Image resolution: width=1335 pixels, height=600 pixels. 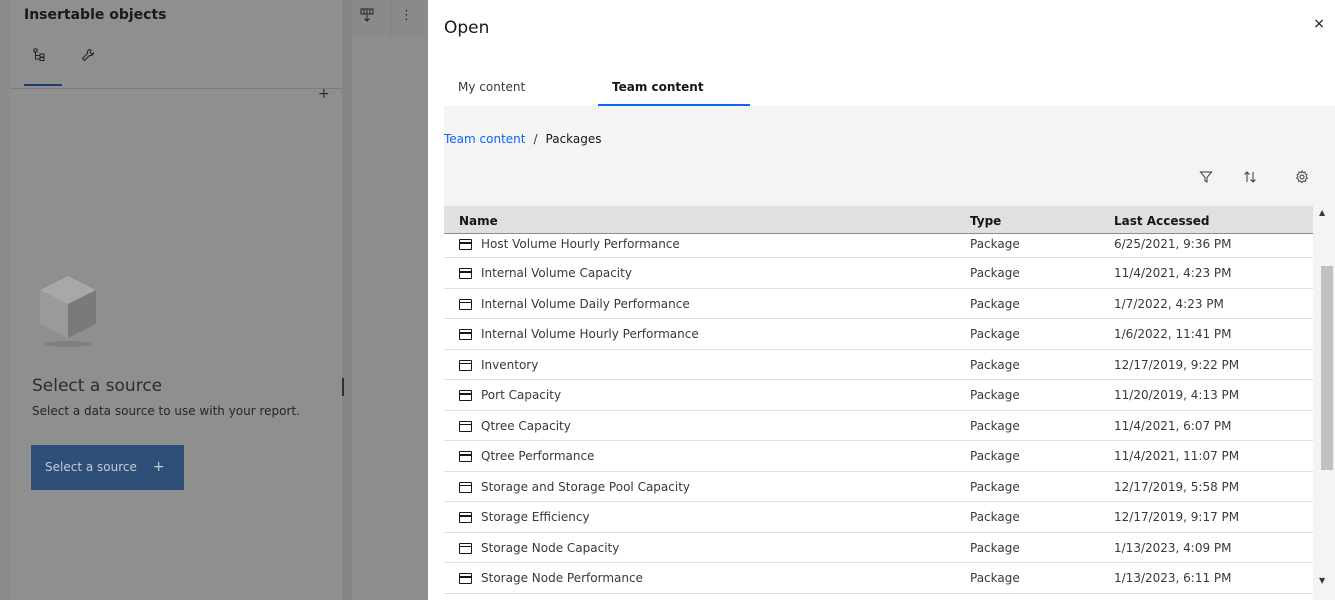 I want to click on filter-icon, so click(x=1206, y=179).